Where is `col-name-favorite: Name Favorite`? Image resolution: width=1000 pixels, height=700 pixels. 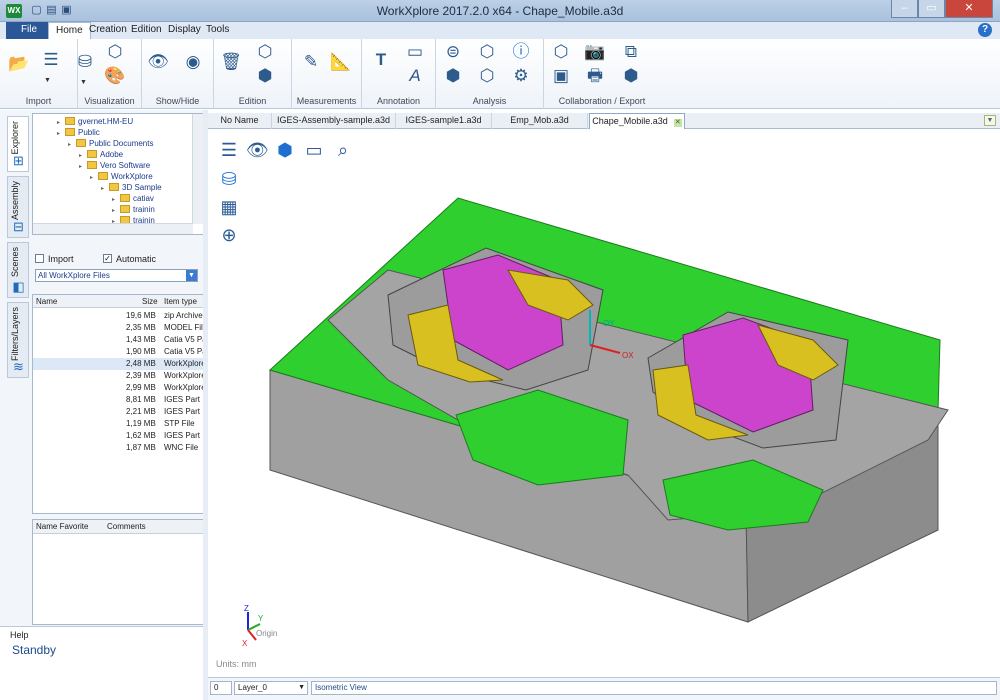
col-name-favorite: Name Favorite is located at coordinates (62, 527).